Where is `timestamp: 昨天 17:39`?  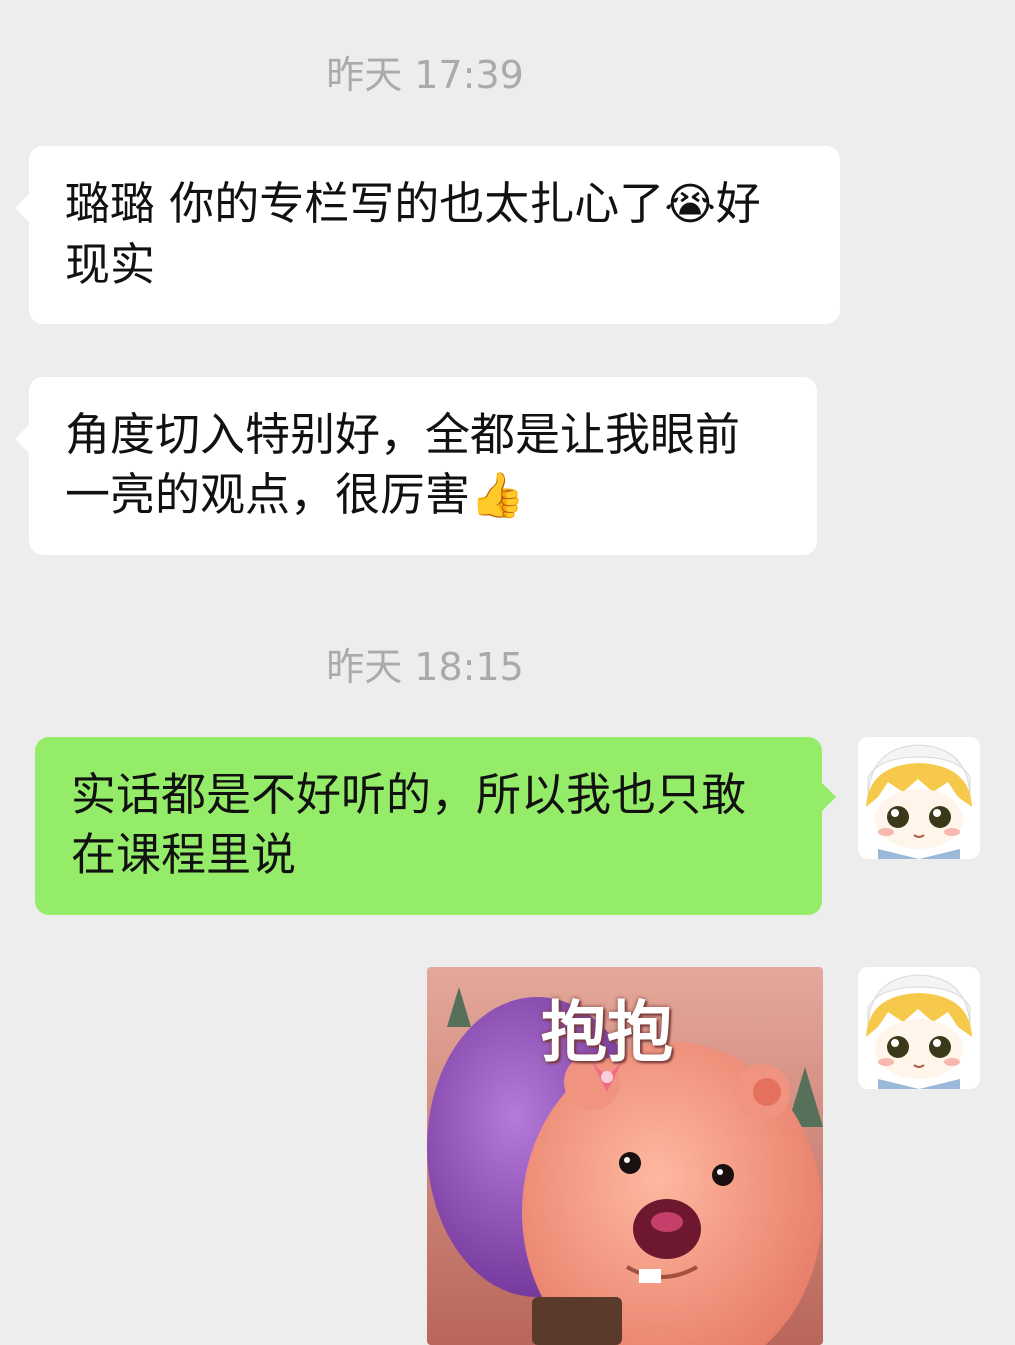 timestamp: 昨天 17:39 is located at coordinates (425, 75).